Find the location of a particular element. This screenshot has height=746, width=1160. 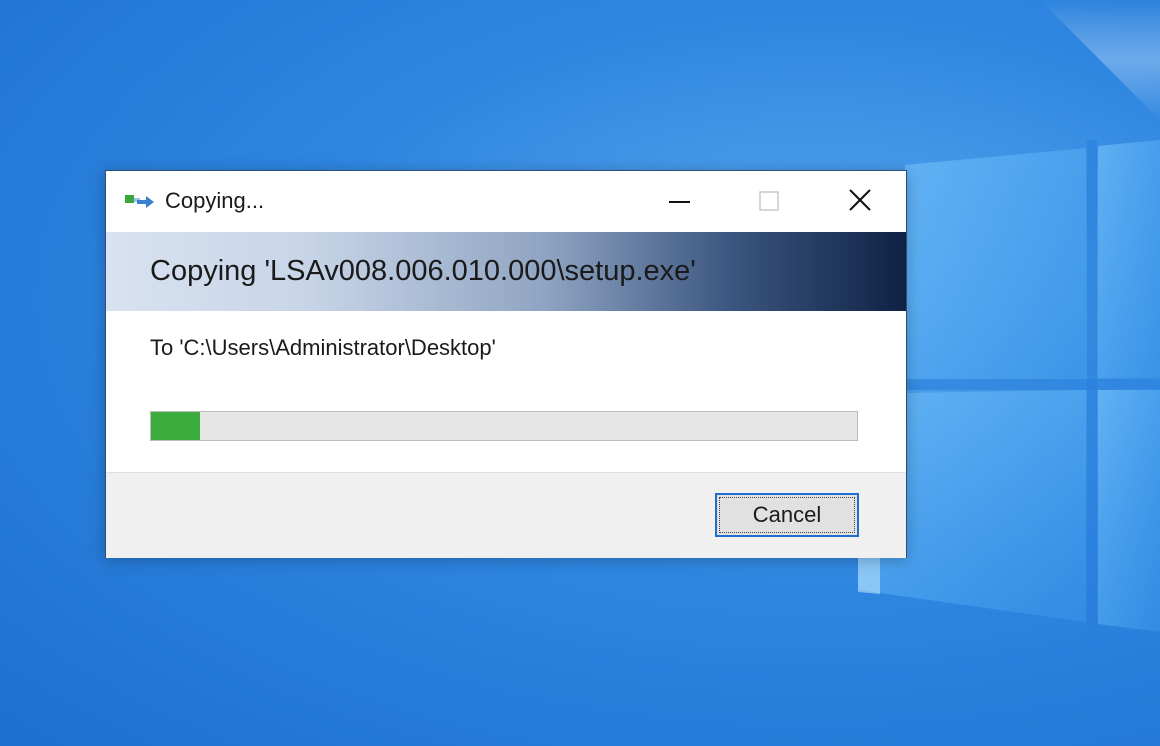

copy-transfer-icon is located at coordinates (139, 202).